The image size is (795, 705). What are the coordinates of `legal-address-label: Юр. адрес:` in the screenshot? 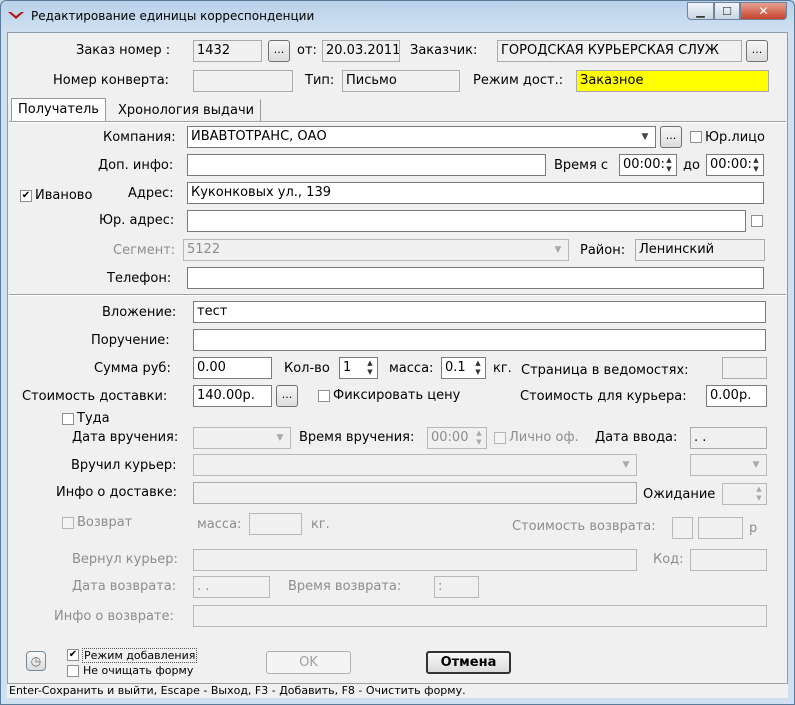 It's located at (137, 220).